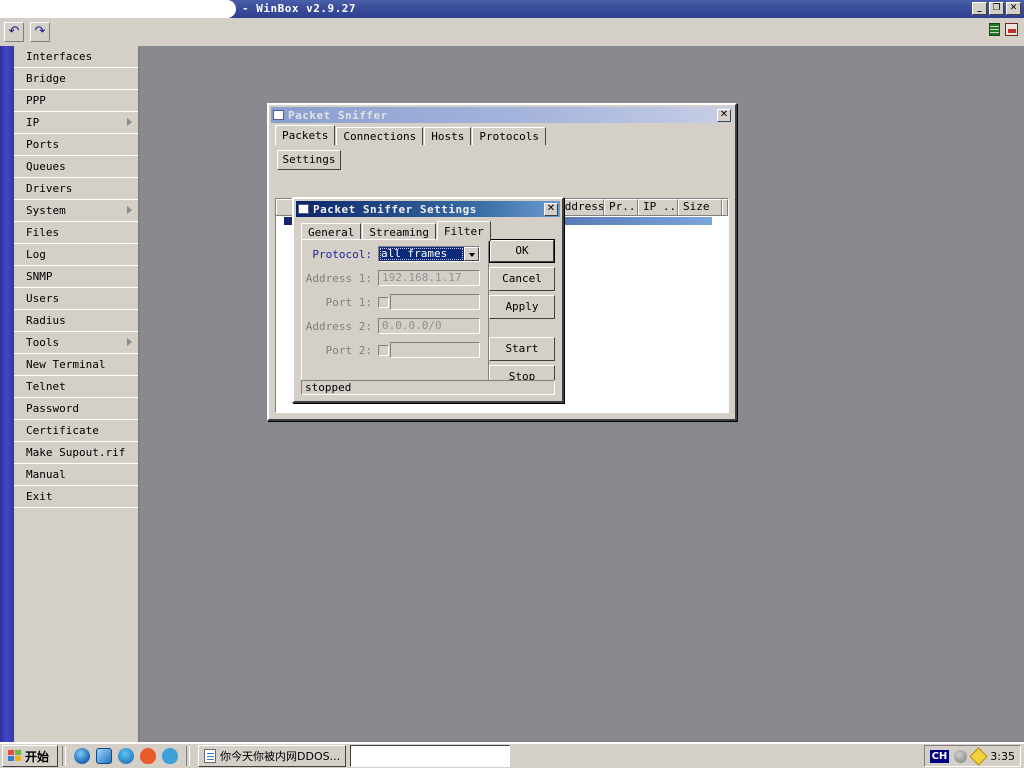 The width and height of the screenshot is (1024, 768). I want to click on ime-indicator: CH, so click(939, 756).